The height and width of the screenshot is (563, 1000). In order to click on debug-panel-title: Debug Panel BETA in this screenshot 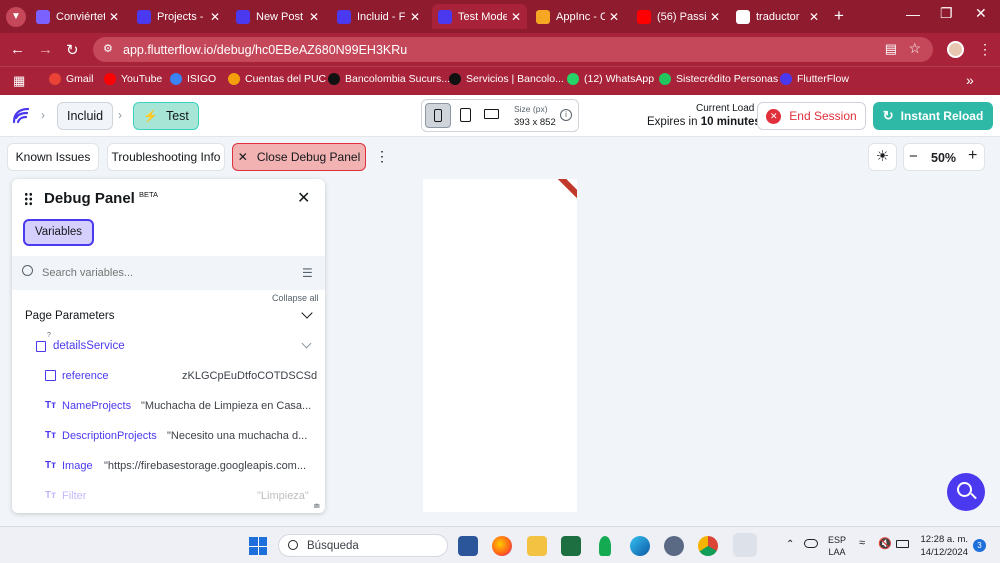, I will do `click(101, 198)`.